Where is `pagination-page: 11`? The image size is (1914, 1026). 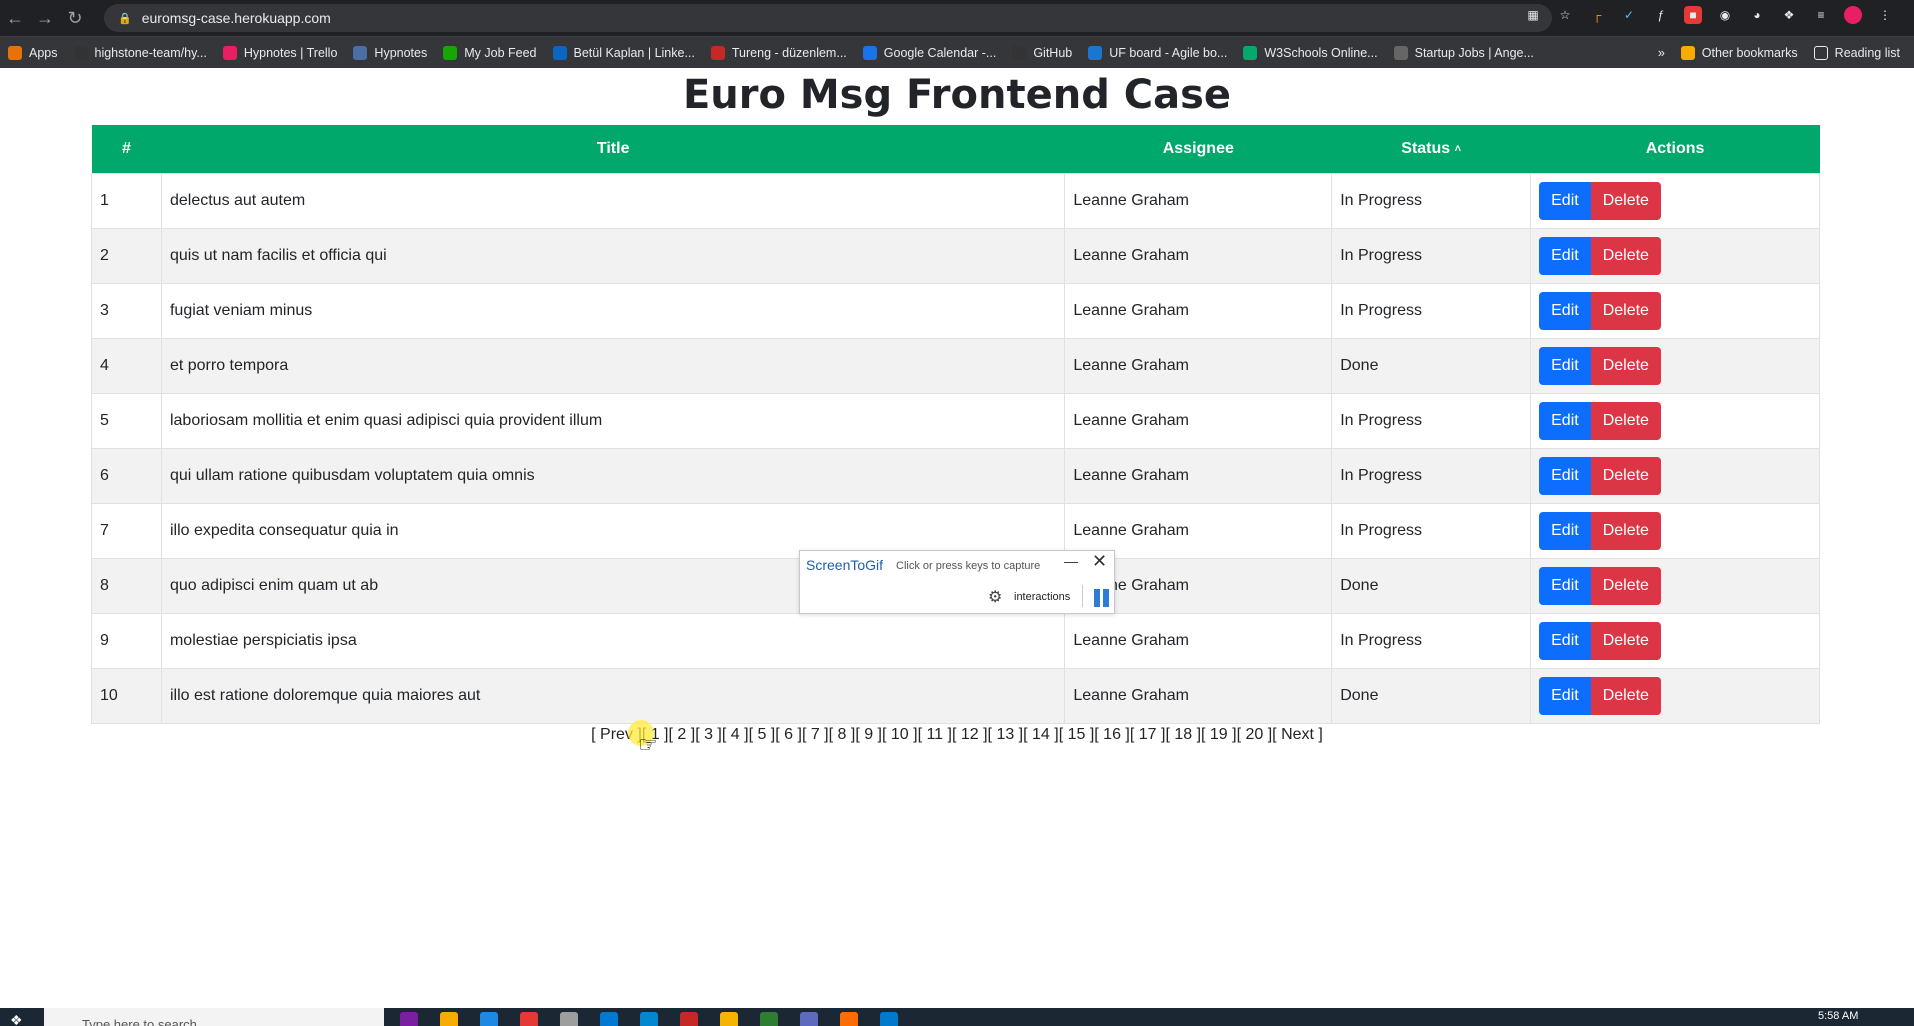 pagination-page: 11 is located at coordinates (934, 734).